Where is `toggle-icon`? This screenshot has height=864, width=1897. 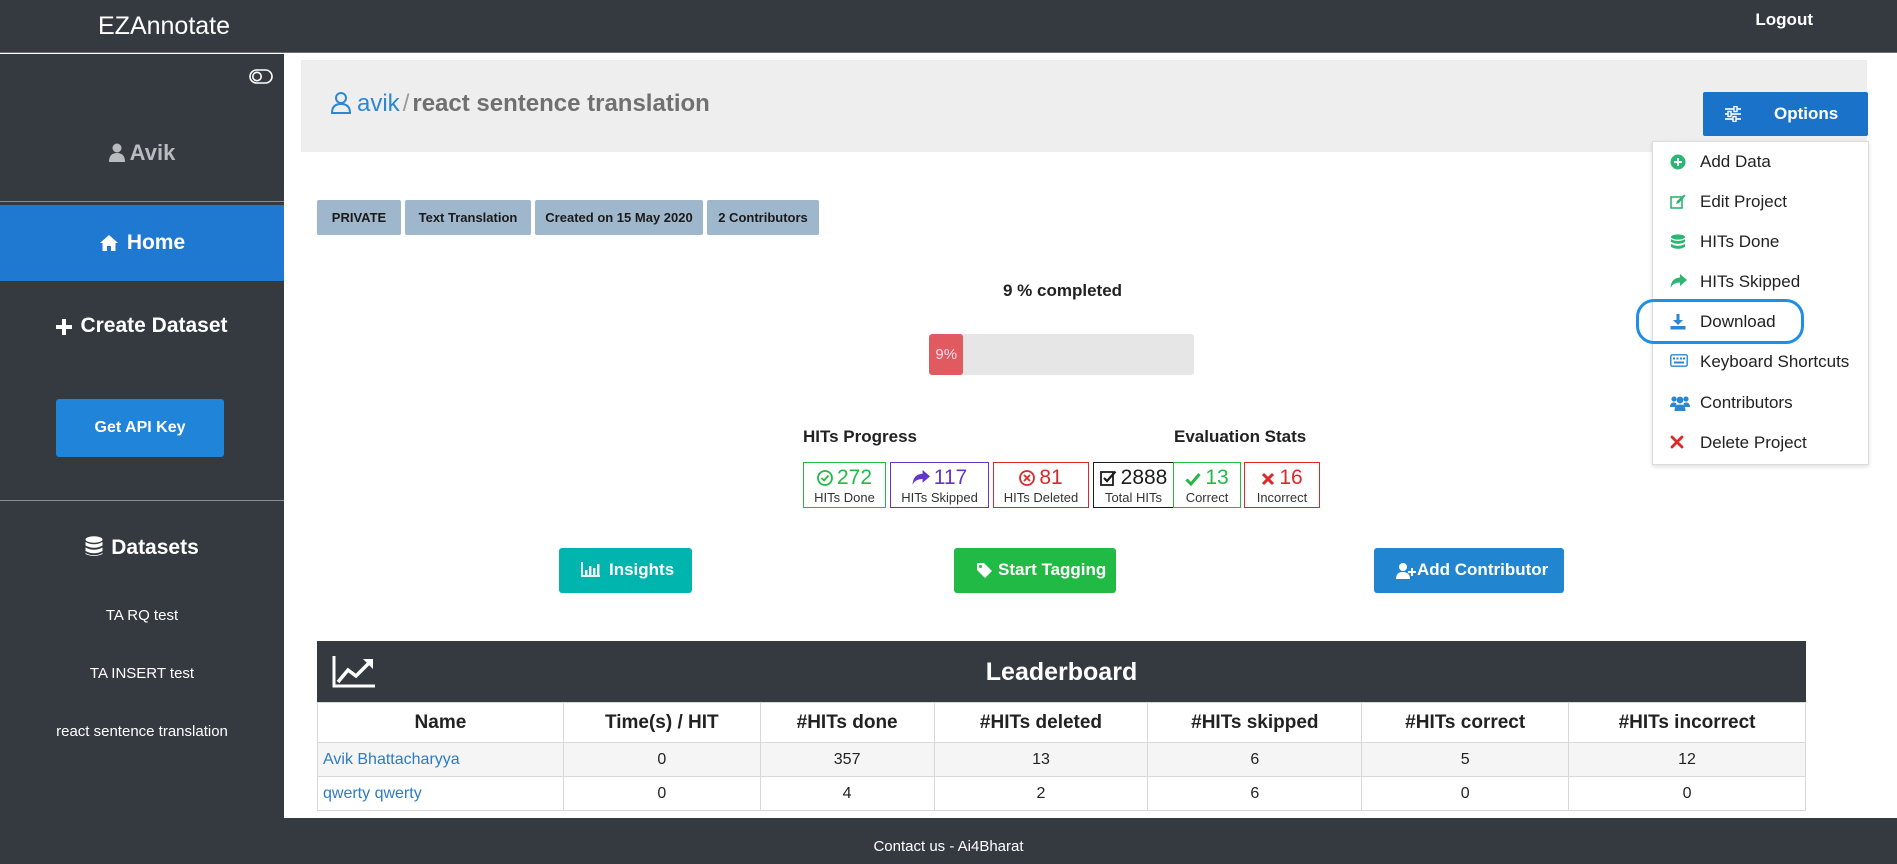
toggle-icon is located at coordinates (261, 76).